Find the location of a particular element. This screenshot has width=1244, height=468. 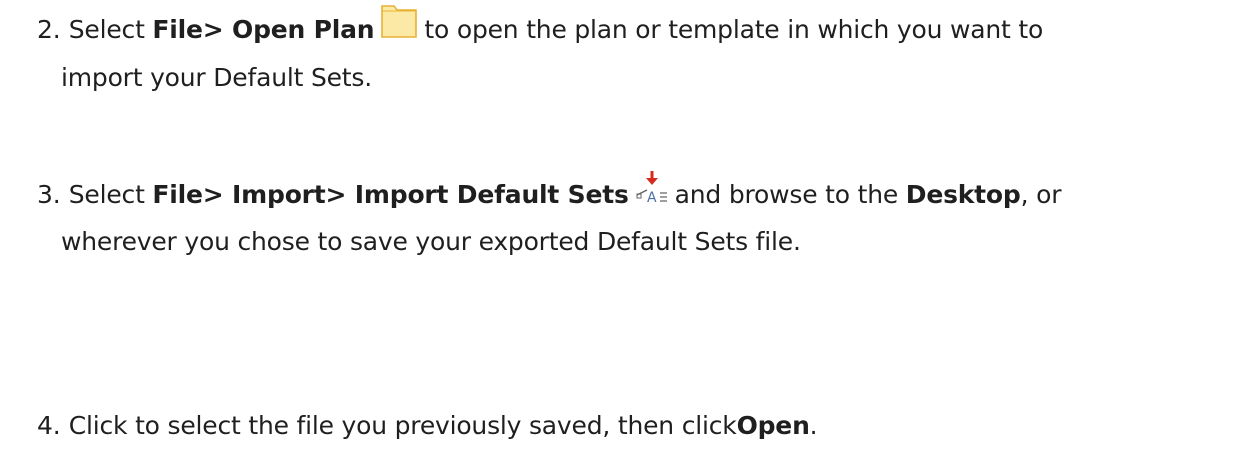

action-open: Open is located at coordinates (773, 425).